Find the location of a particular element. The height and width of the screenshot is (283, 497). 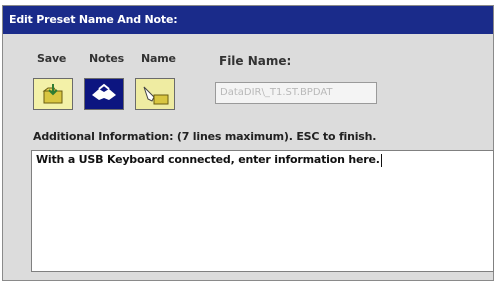

notes-button is located at coordinates (104, 94).